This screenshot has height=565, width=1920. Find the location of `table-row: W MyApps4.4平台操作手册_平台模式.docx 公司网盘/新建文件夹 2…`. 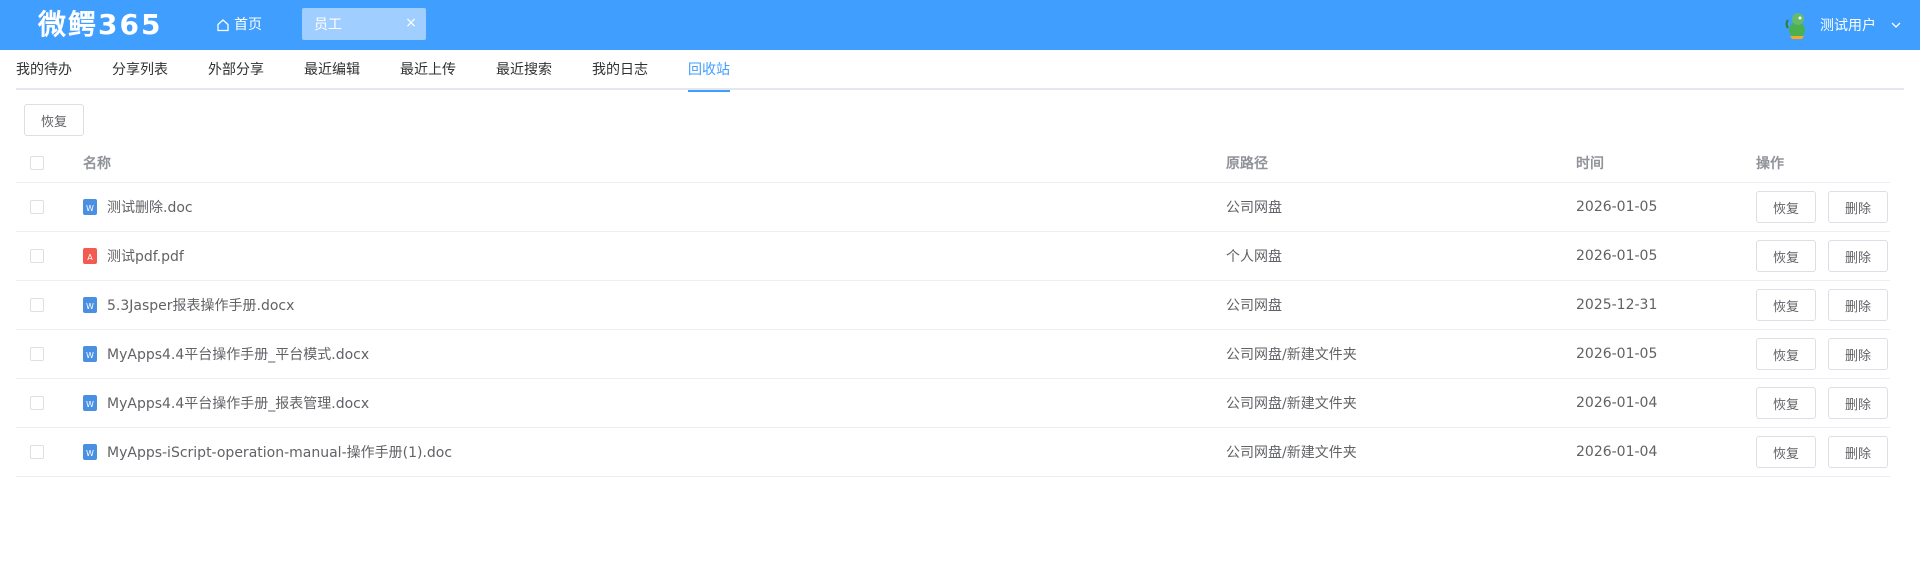

table-row: W MyApps4.4平台操作手册_平台模式.docx 公司网盘/新建文件夹 2… is located at coordinates (953, 354).